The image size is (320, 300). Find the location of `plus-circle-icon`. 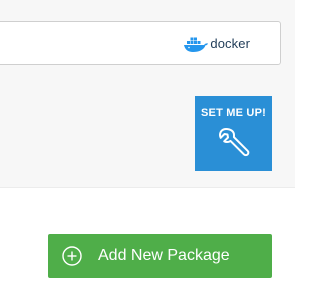

plus-circle-icon is located at coordinates (72, 256).